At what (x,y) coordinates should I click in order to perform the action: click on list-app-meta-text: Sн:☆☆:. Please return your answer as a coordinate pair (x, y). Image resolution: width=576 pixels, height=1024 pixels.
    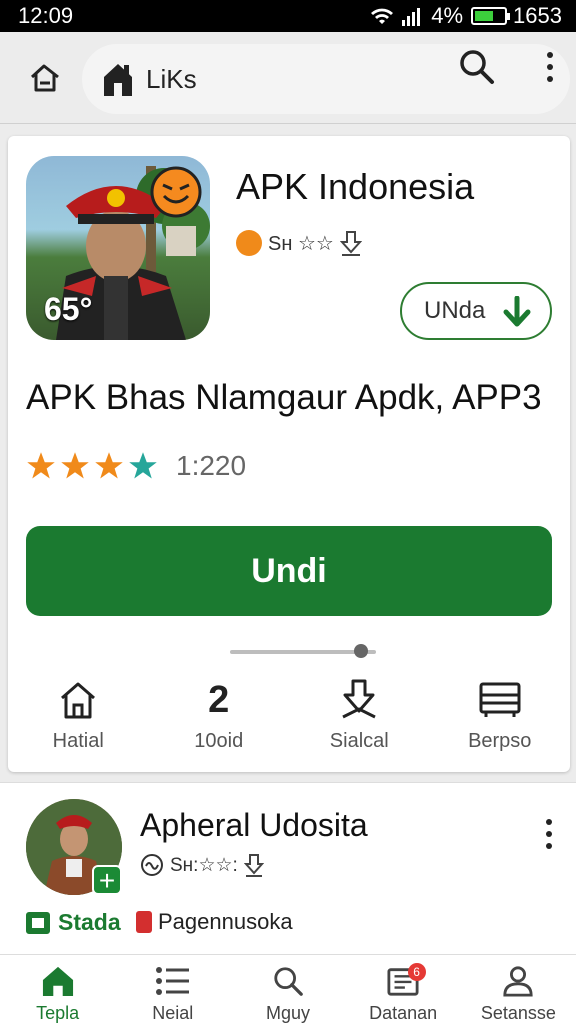
    Looking at the image, I should click on (204, 865).